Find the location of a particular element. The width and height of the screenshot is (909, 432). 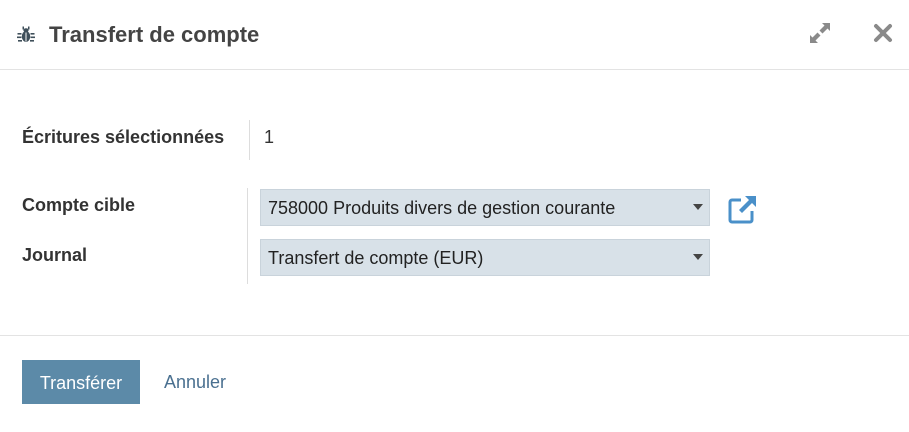

transfer-button: Transférer is located at coordinates (81, 382).